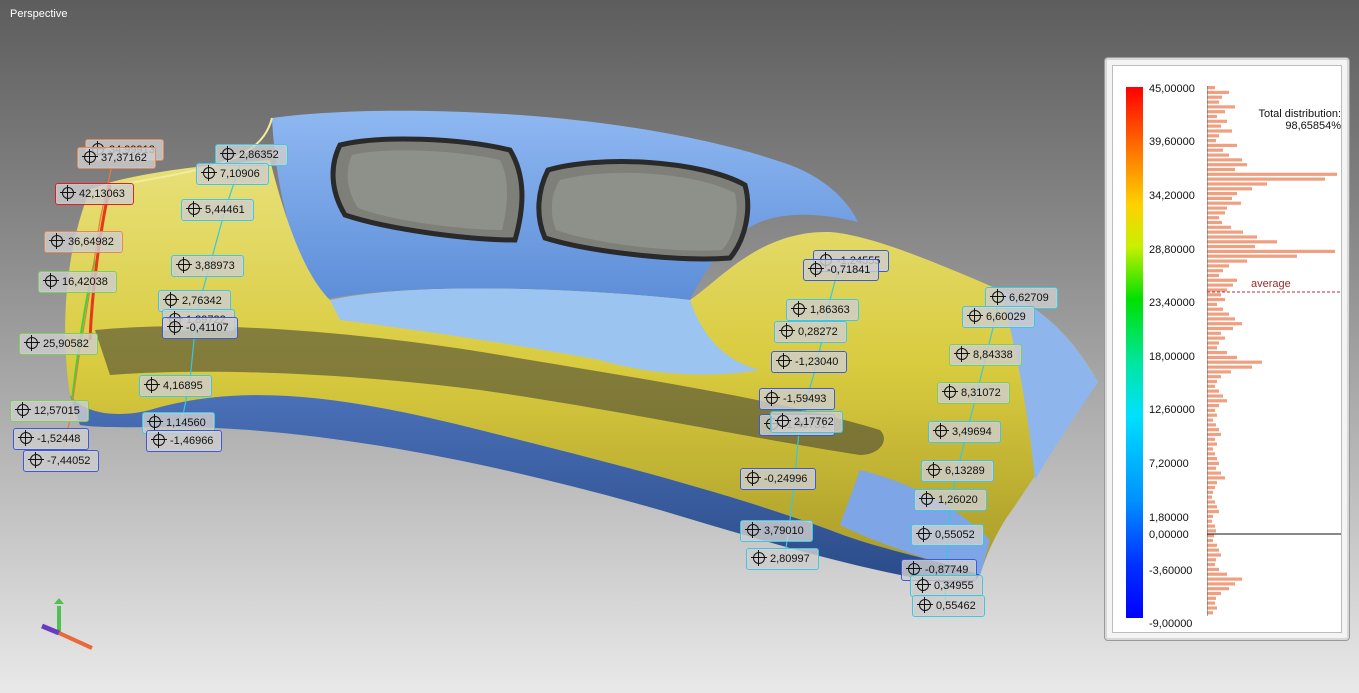 This screenshot has width=1359, height=693. What do you see at coordinates (954, 586) in the screenshot?
I see `deviation-value: 0,34955` at bounding box center [954, 586].